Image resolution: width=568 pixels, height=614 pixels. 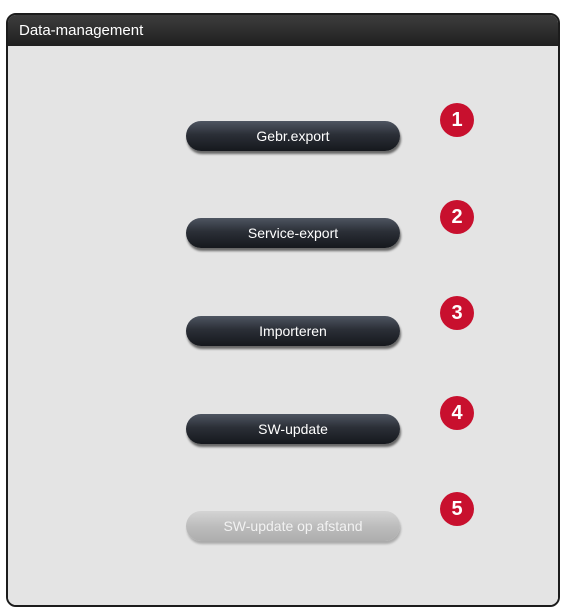 What do you see at coordinates (293, 136) in the screenshot?
I see `user-export-button: Gebr.export` at bounding box center [293, 136].